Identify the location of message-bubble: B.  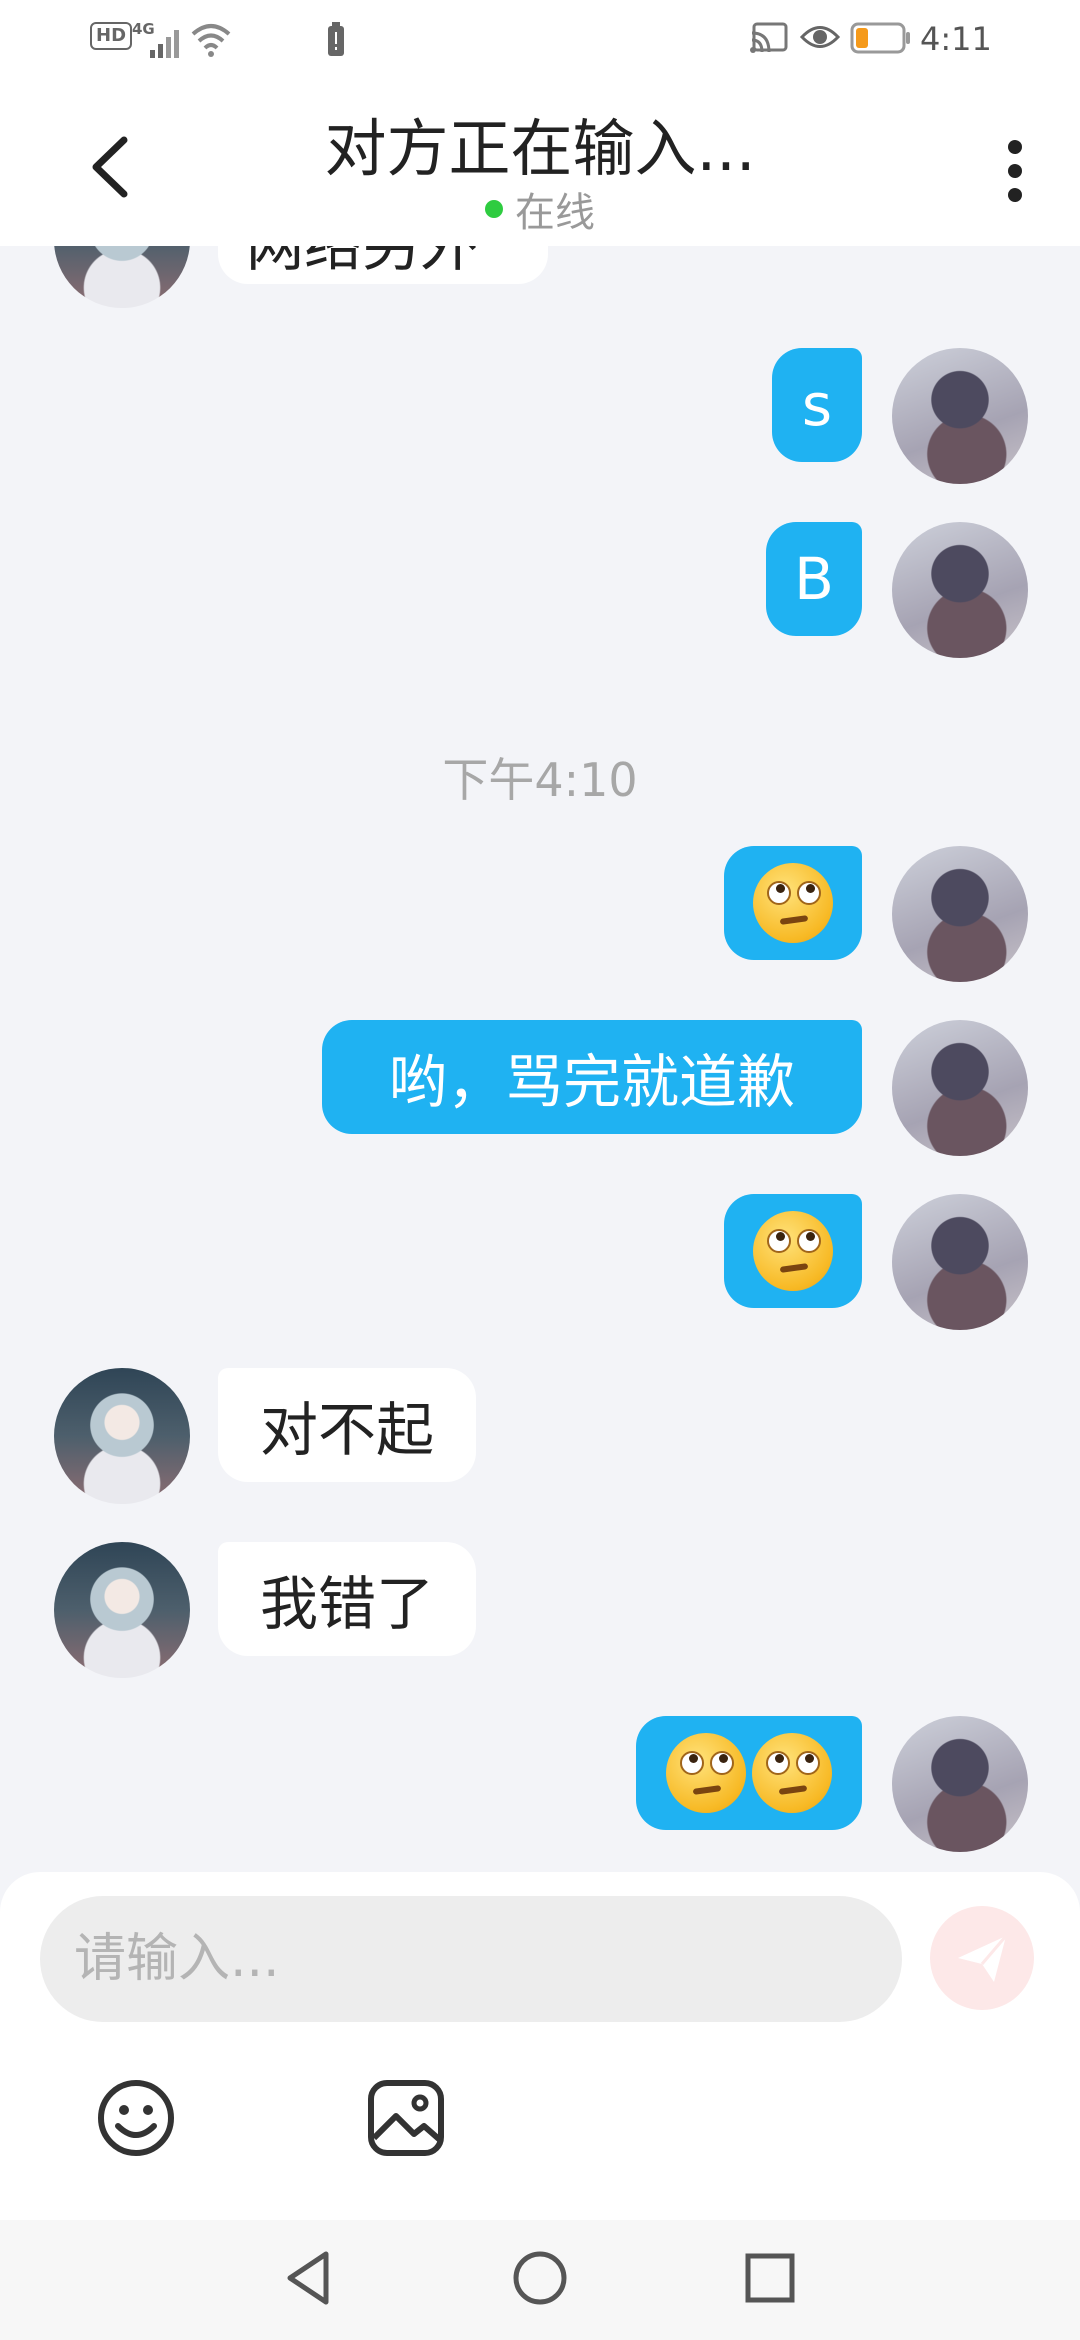
(814, 579).